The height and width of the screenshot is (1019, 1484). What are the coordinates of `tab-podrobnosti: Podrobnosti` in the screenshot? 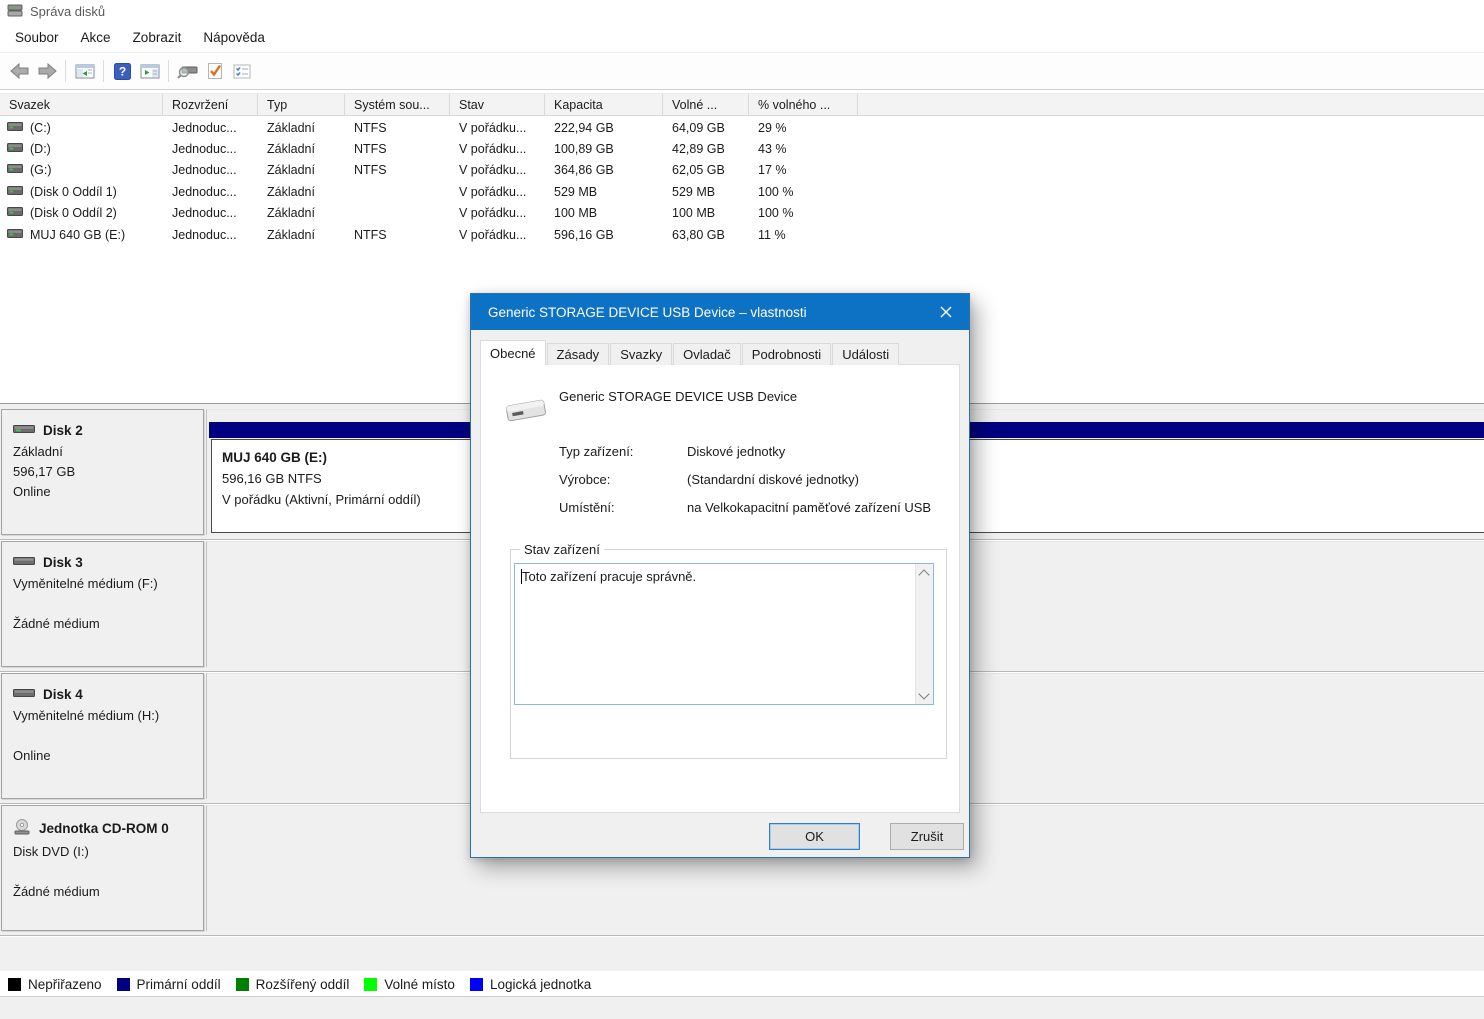 It's located at (786, 354).